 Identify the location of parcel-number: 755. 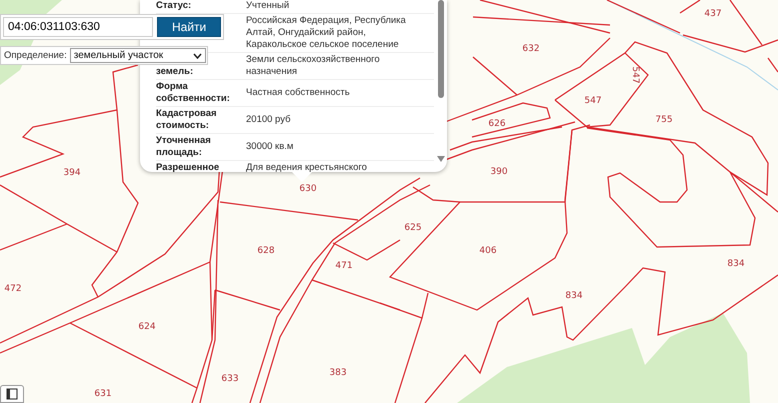
(664, 120).